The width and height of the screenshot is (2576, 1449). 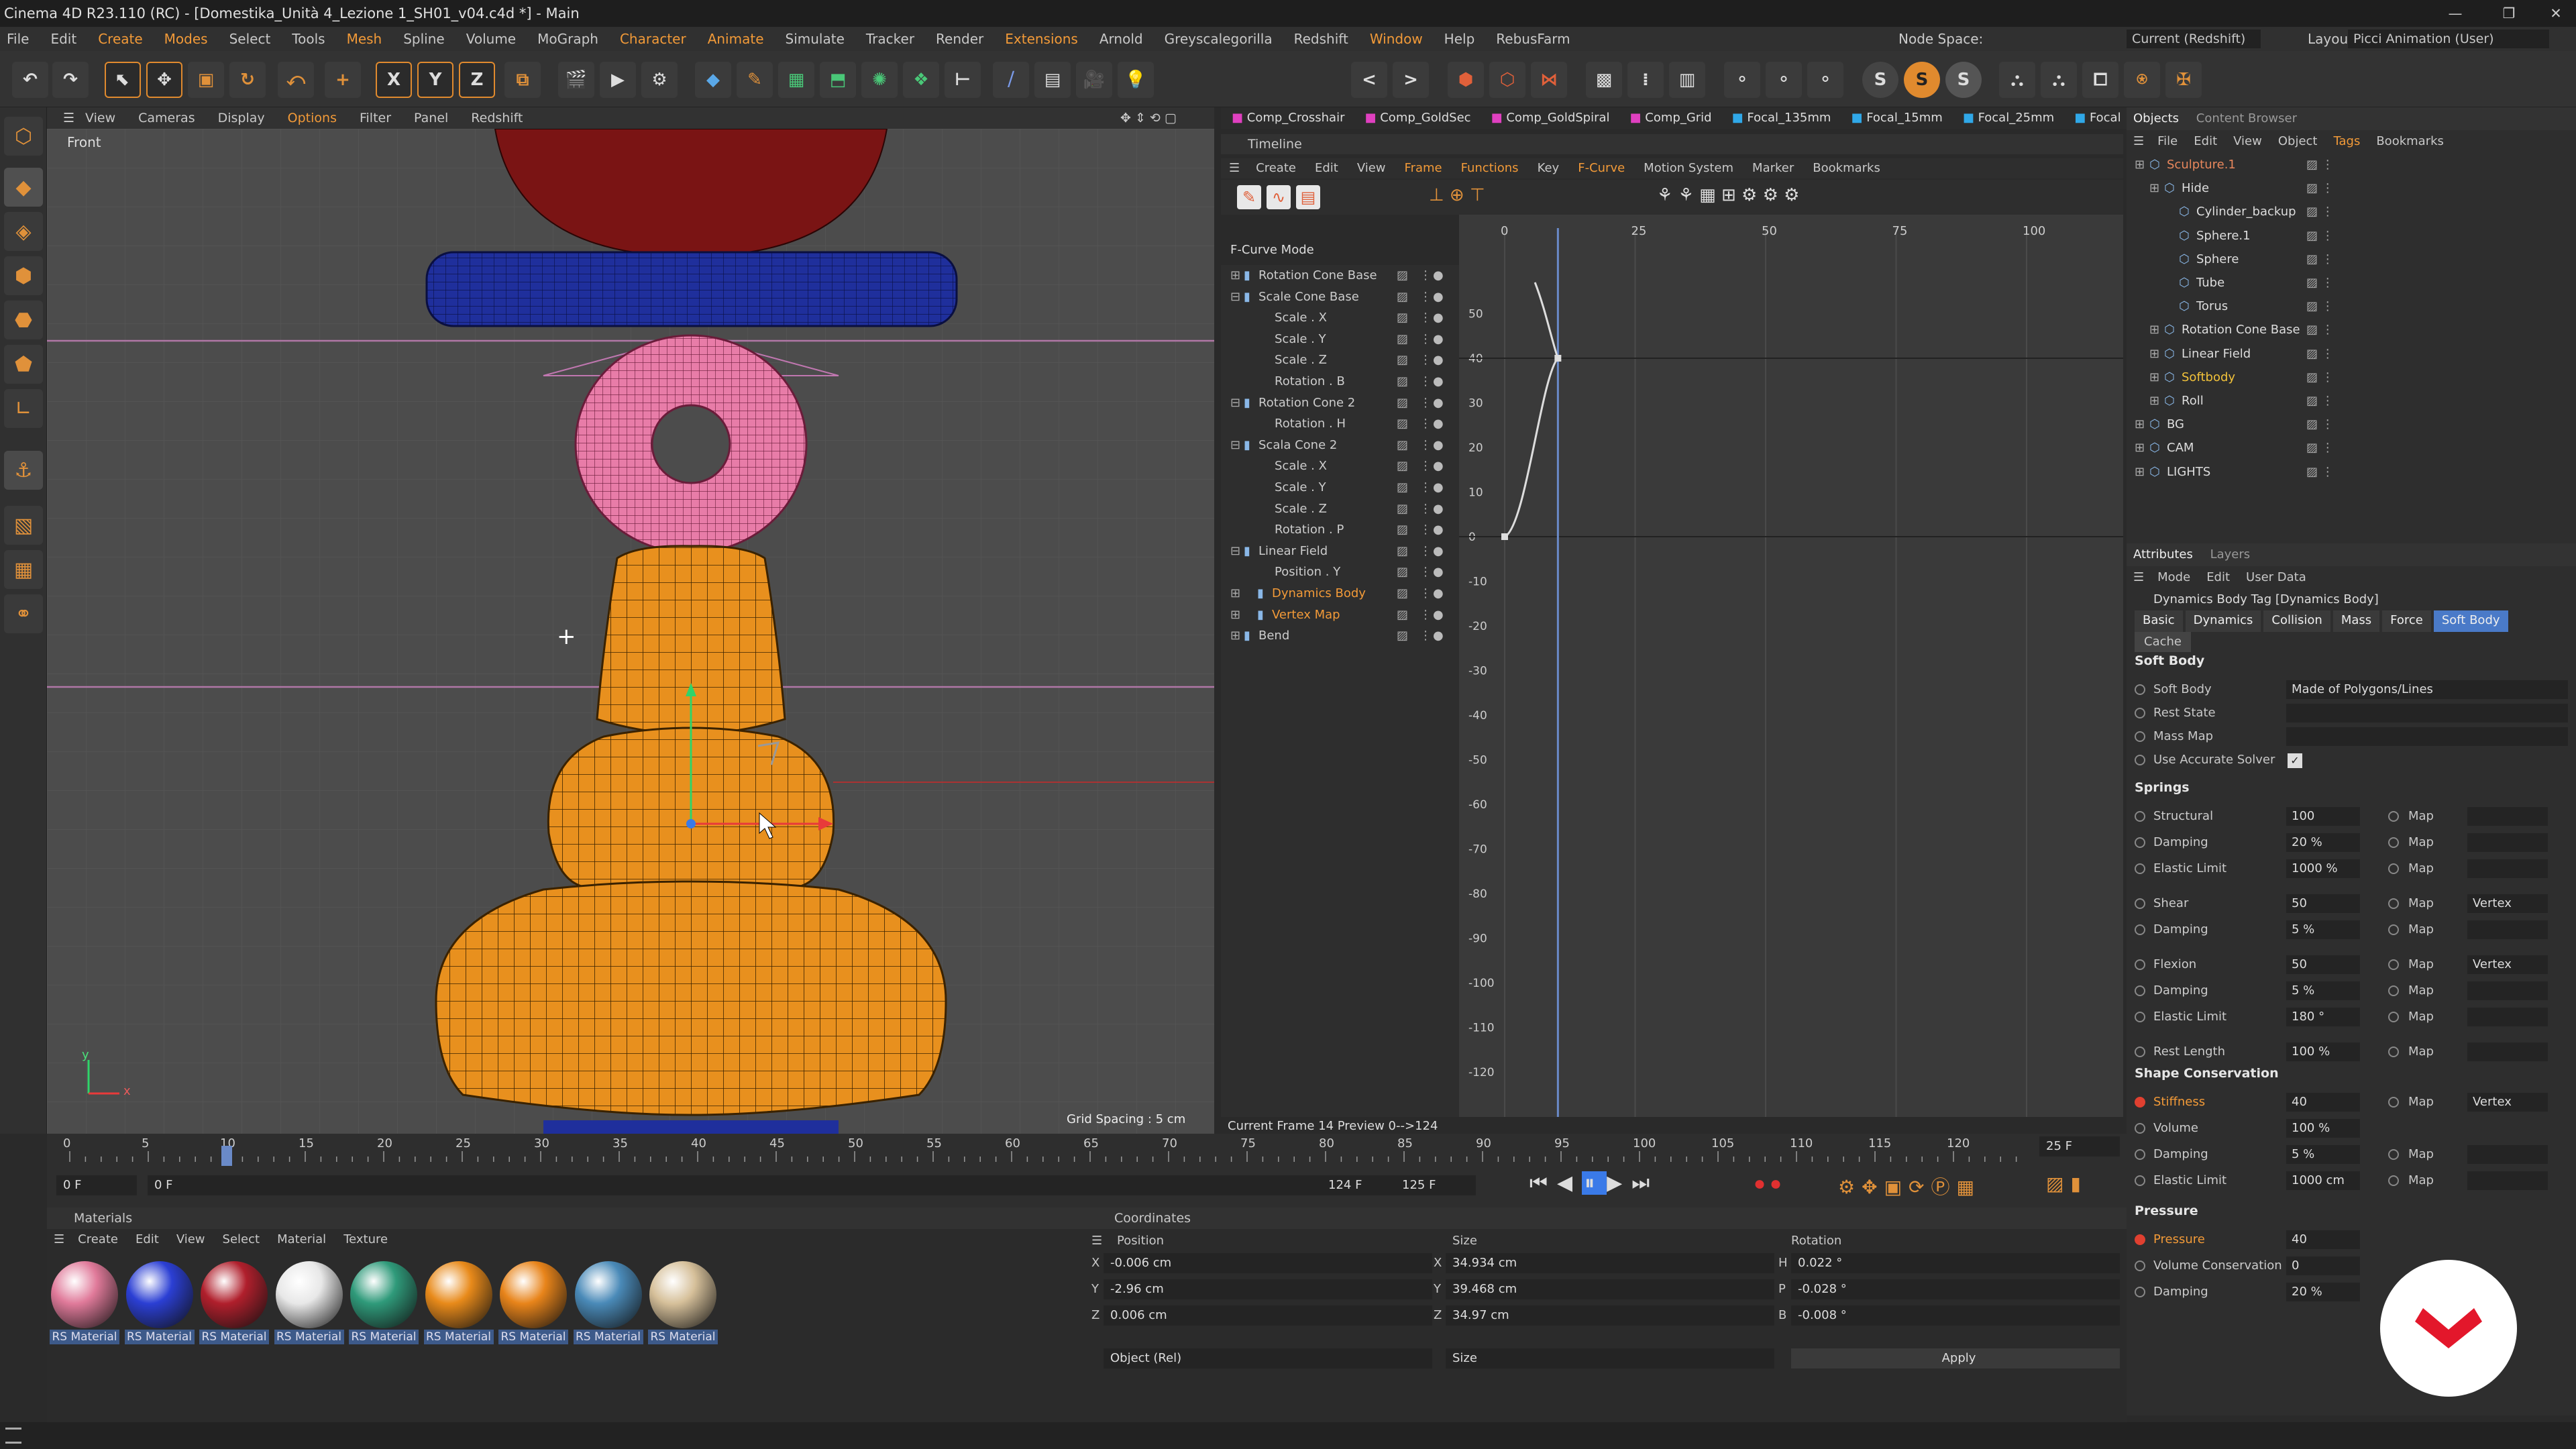 I want to click on size-field: 34.934 cm, so click(x=1610, y=1263).